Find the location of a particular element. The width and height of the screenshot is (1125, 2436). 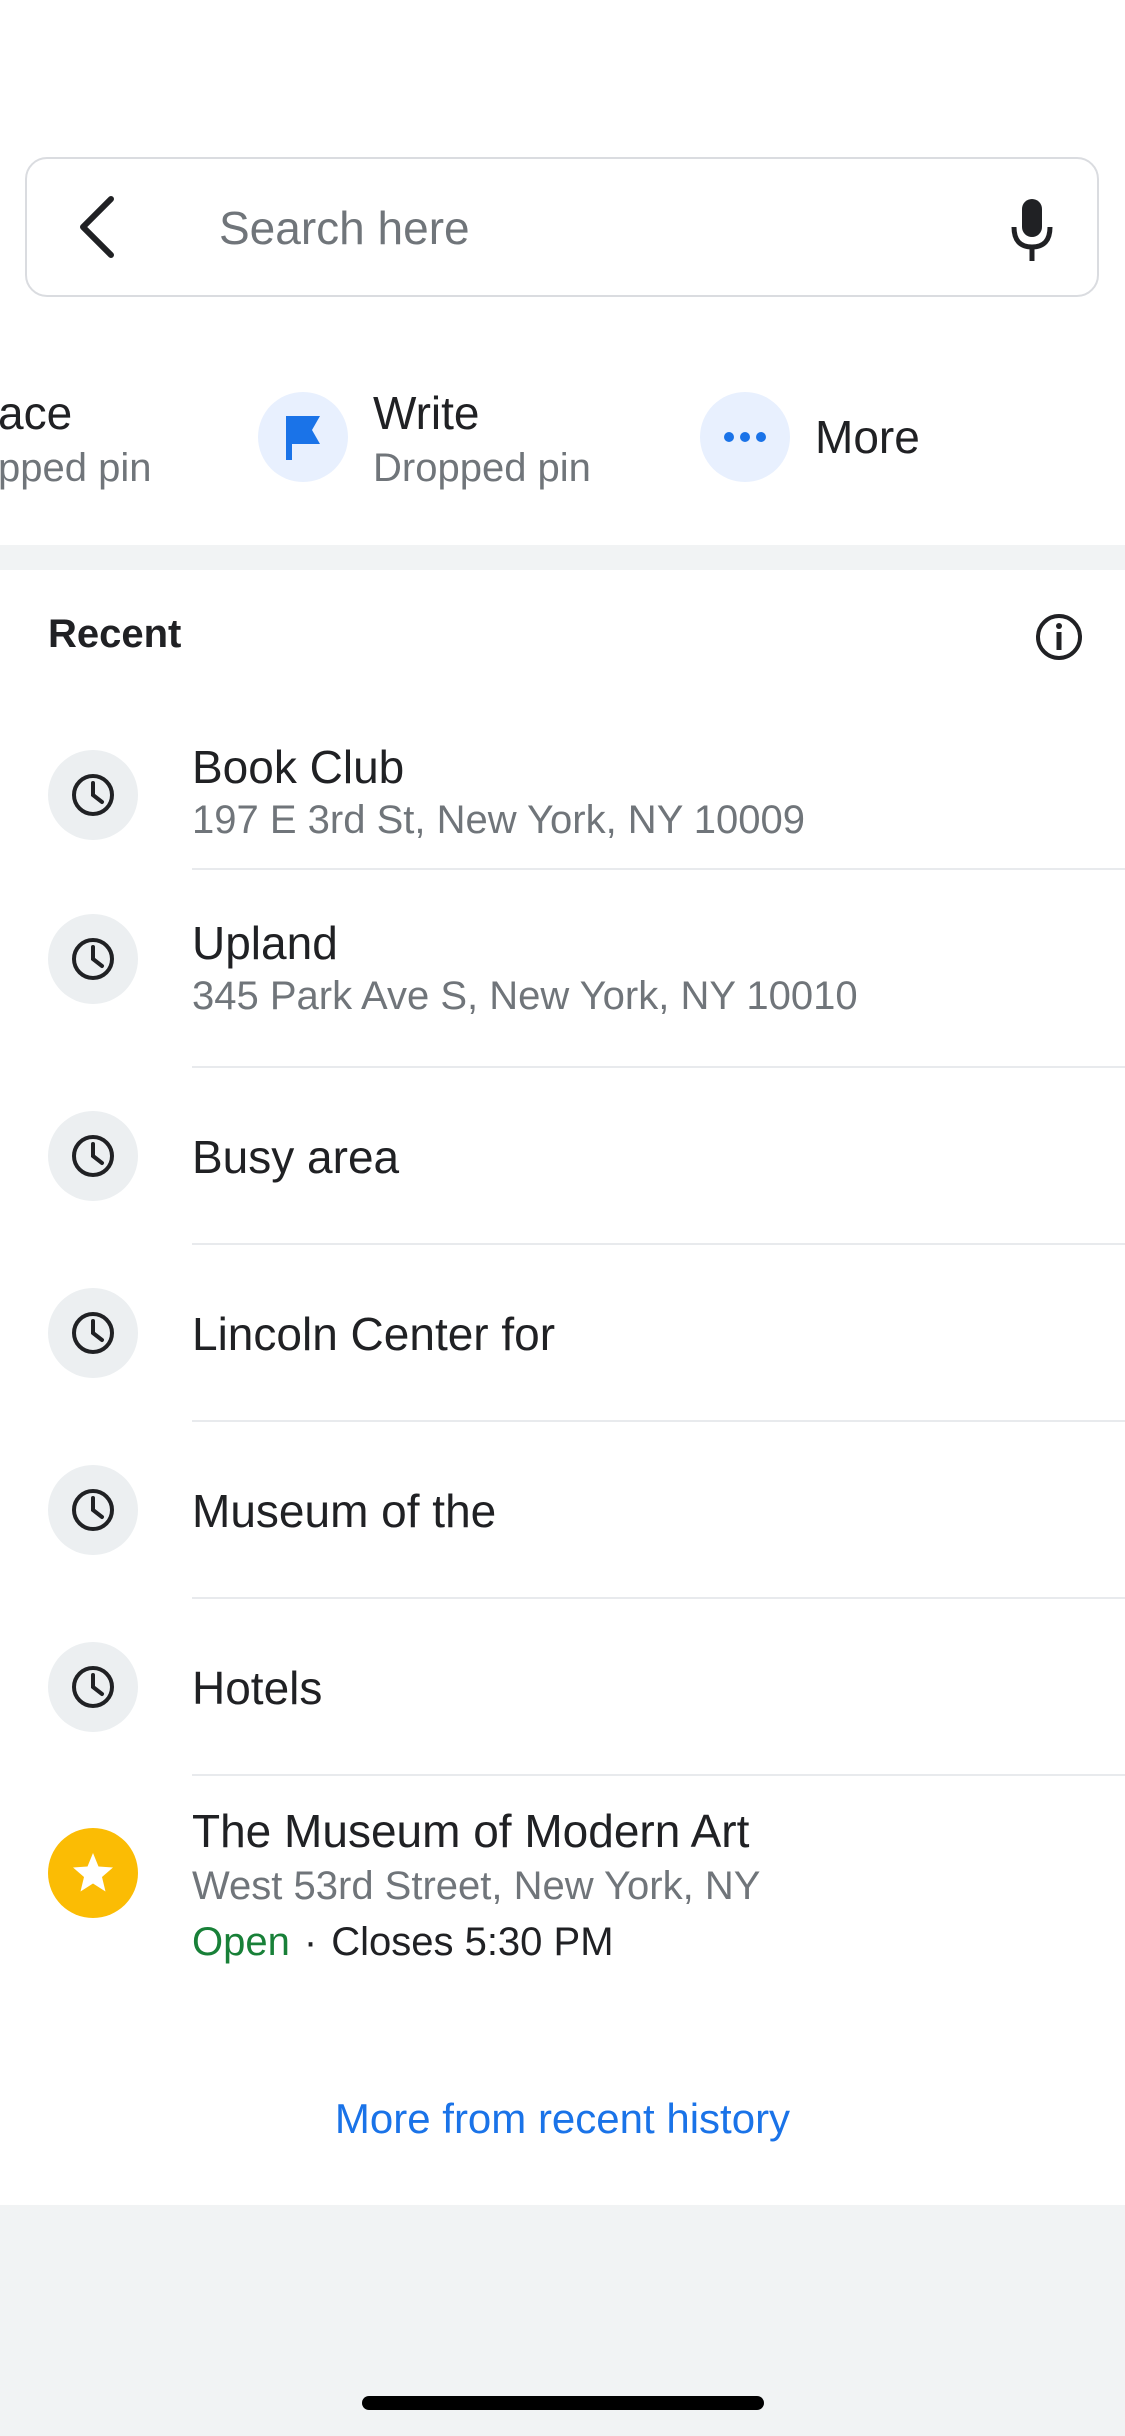

flag-icon is located at coordinates (303, 438).